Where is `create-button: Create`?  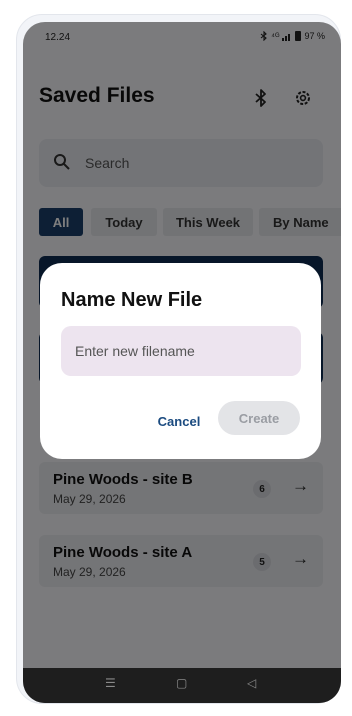 create-button: Create is located at coordinates (259, 418).